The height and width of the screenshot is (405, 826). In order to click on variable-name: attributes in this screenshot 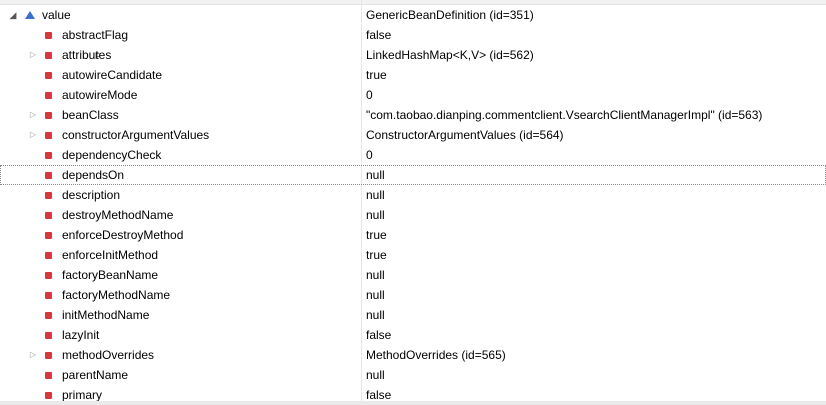, I will do `click(87, 55)`.